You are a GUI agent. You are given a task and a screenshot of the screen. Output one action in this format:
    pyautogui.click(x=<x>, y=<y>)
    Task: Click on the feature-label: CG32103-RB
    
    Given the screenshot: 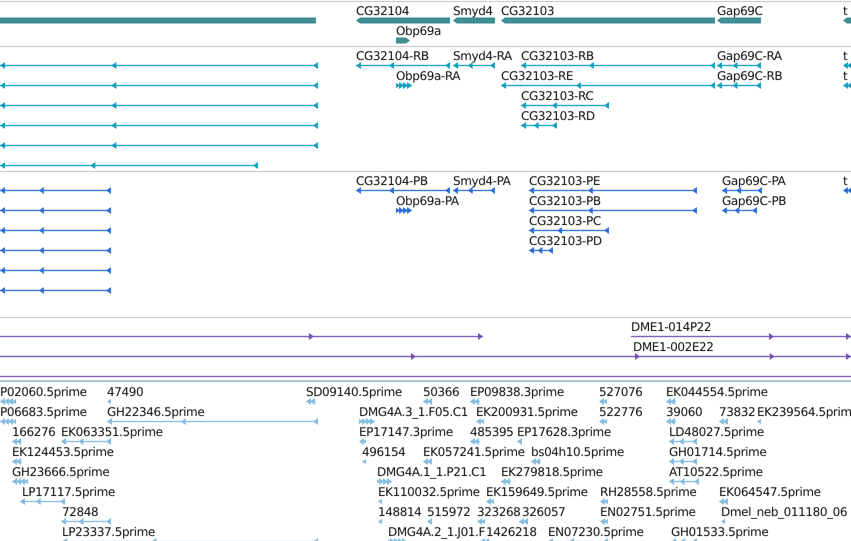 What is the action you would take?
    pyautogui.click(x=557, y=56)
    